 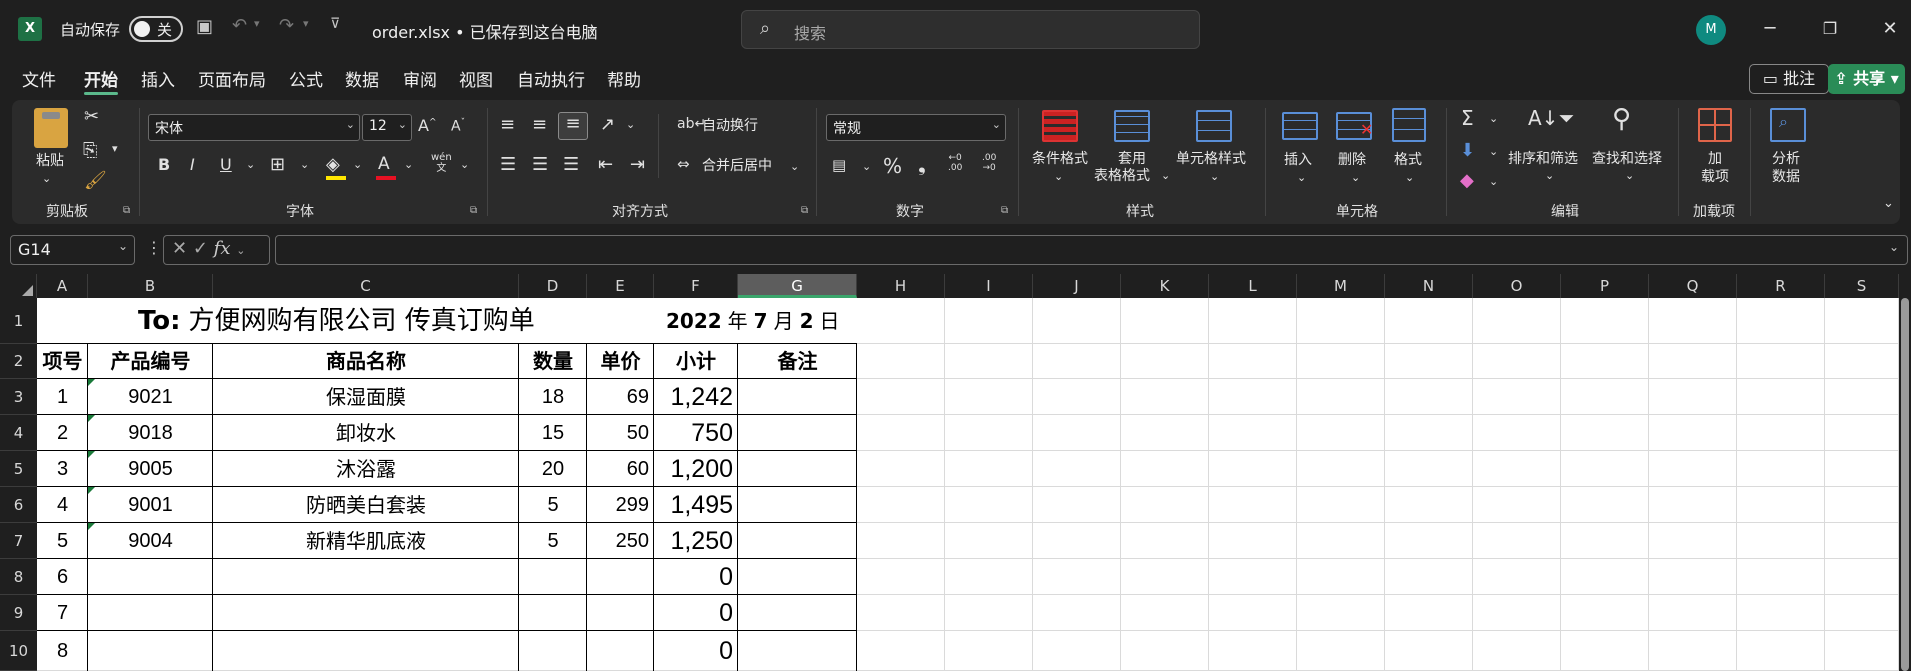 I want to click on cell-quantity: 18, so click(x=553, y=397).